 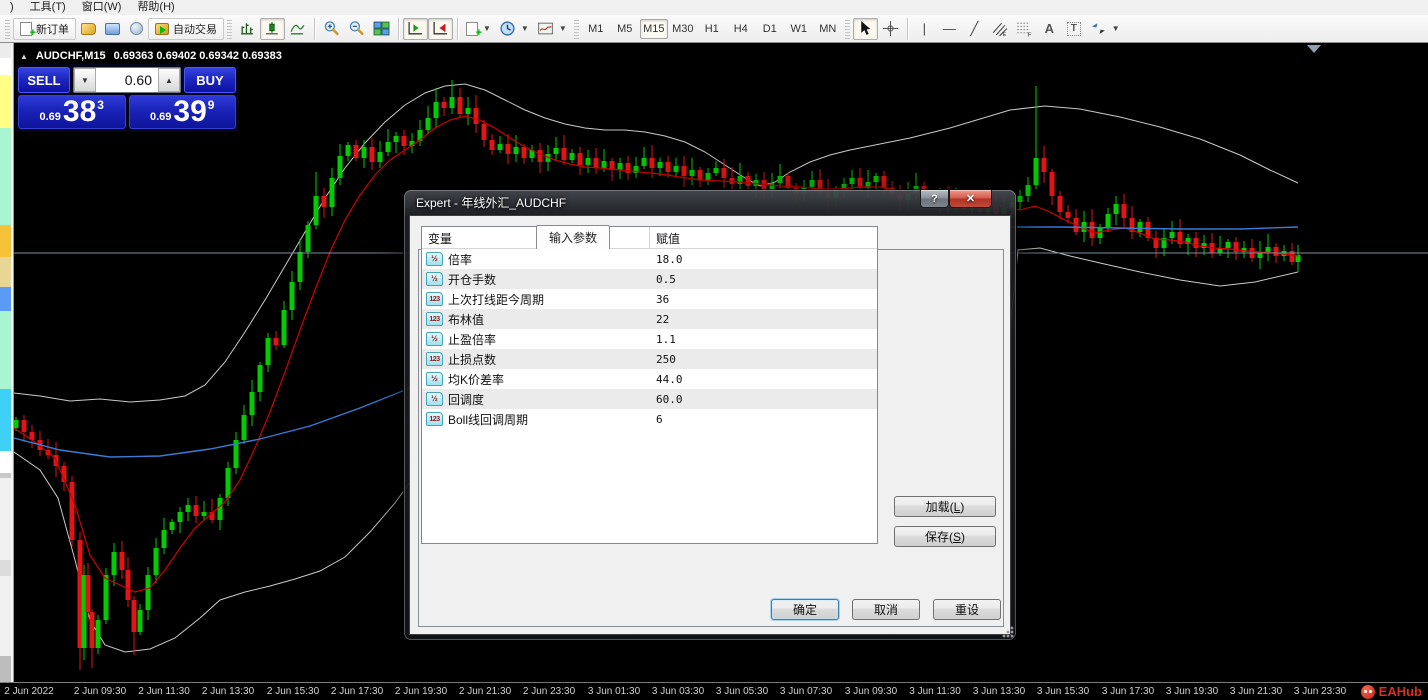 What do you see at coordinates (102, 7) in the screenshot?
I see `menu-item-window: 窗口(W)` at bounding box center [102, 7].